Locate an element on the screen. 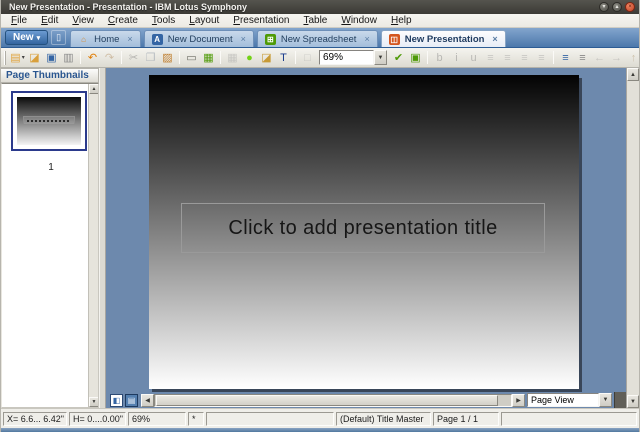  open-document-button: ▯ is located at coordinates (59, 37).